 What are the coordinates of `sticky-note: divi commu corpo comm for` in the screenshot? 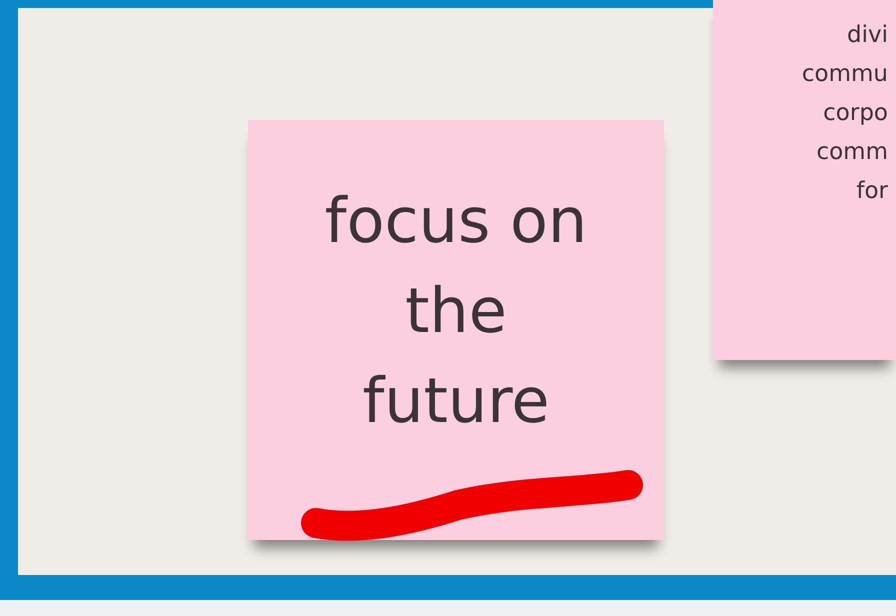 It's located at (804, 180).